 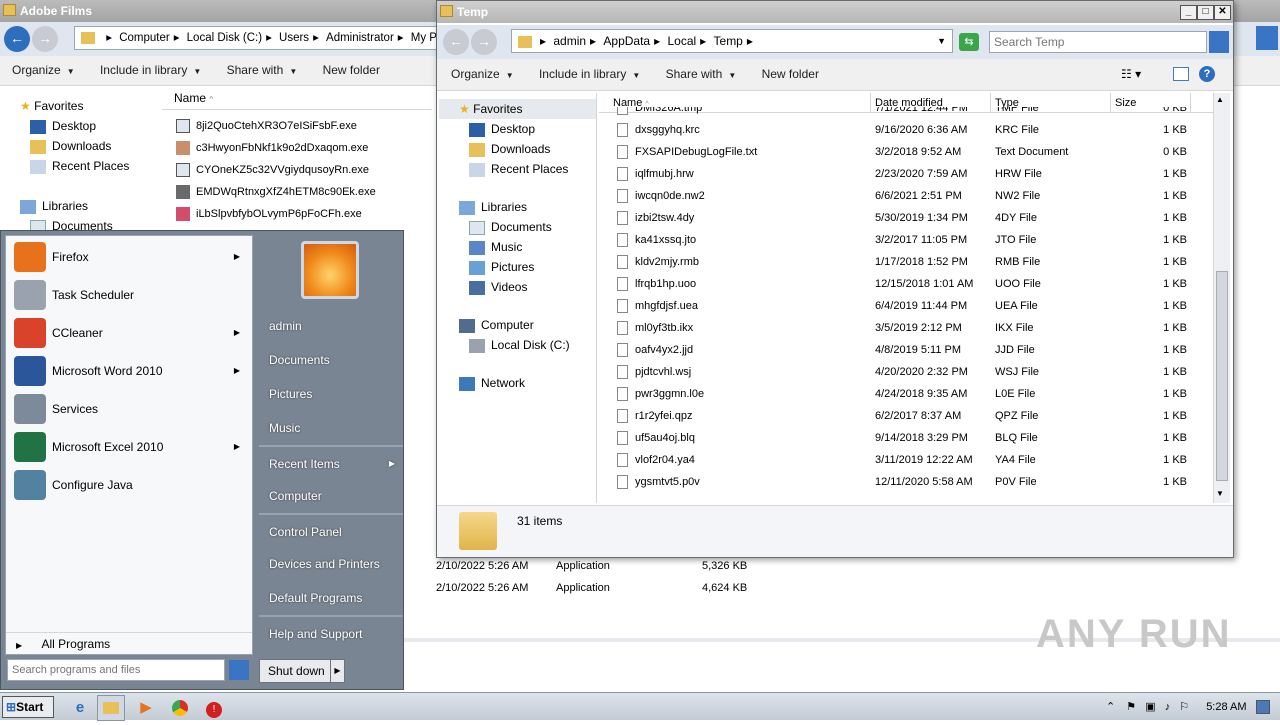 What do you see at coordinates (330, 270) in the screenshot?
I see `user-picture` at bounding box center [330, 270].